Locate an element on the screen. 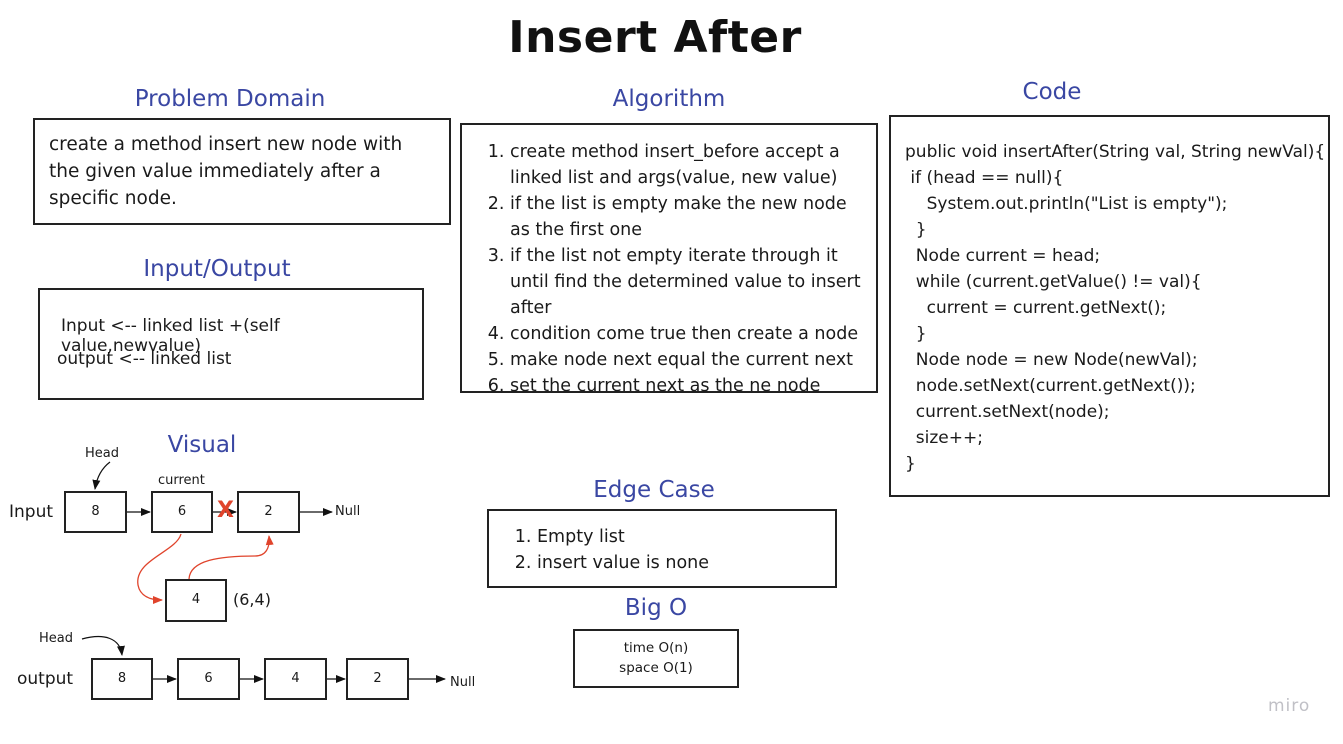 The height and width of the screenshot is (744, 1343). edge-case-item: Empty list is located at coordinates (686, 537).